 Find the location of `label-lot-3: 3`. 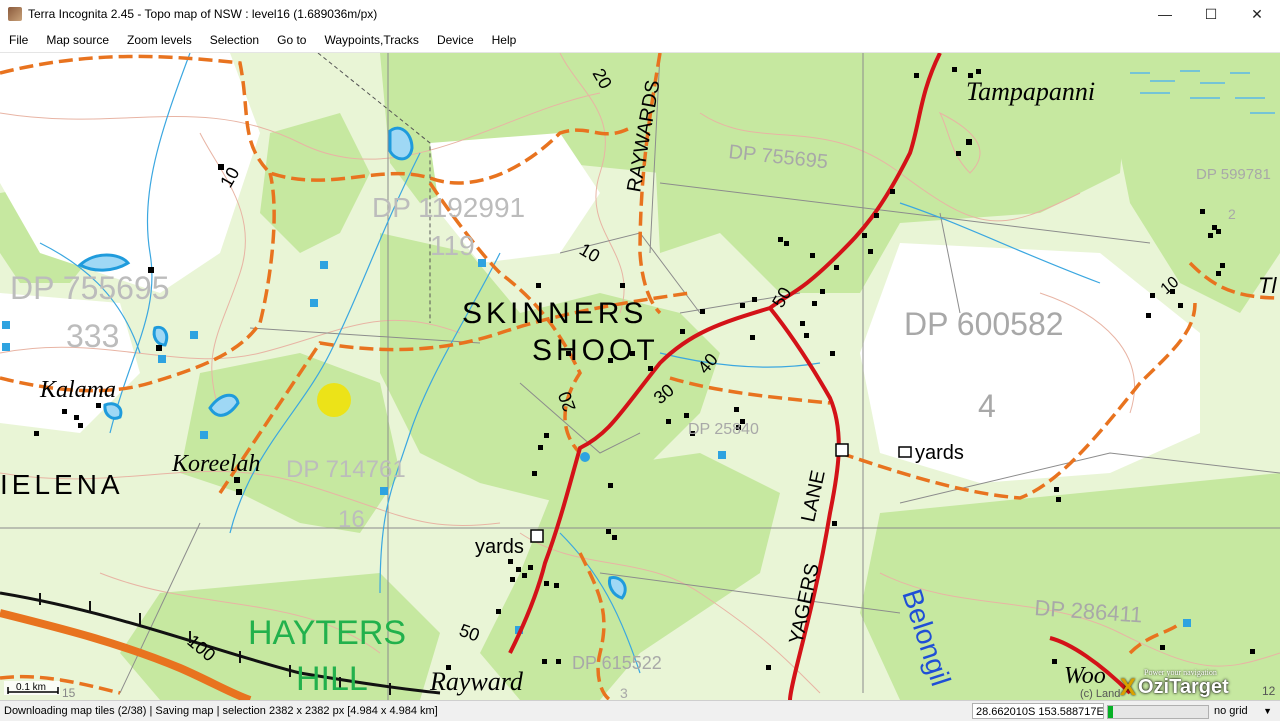

label-lot-3: 3 is located at coordinates (624, 692).